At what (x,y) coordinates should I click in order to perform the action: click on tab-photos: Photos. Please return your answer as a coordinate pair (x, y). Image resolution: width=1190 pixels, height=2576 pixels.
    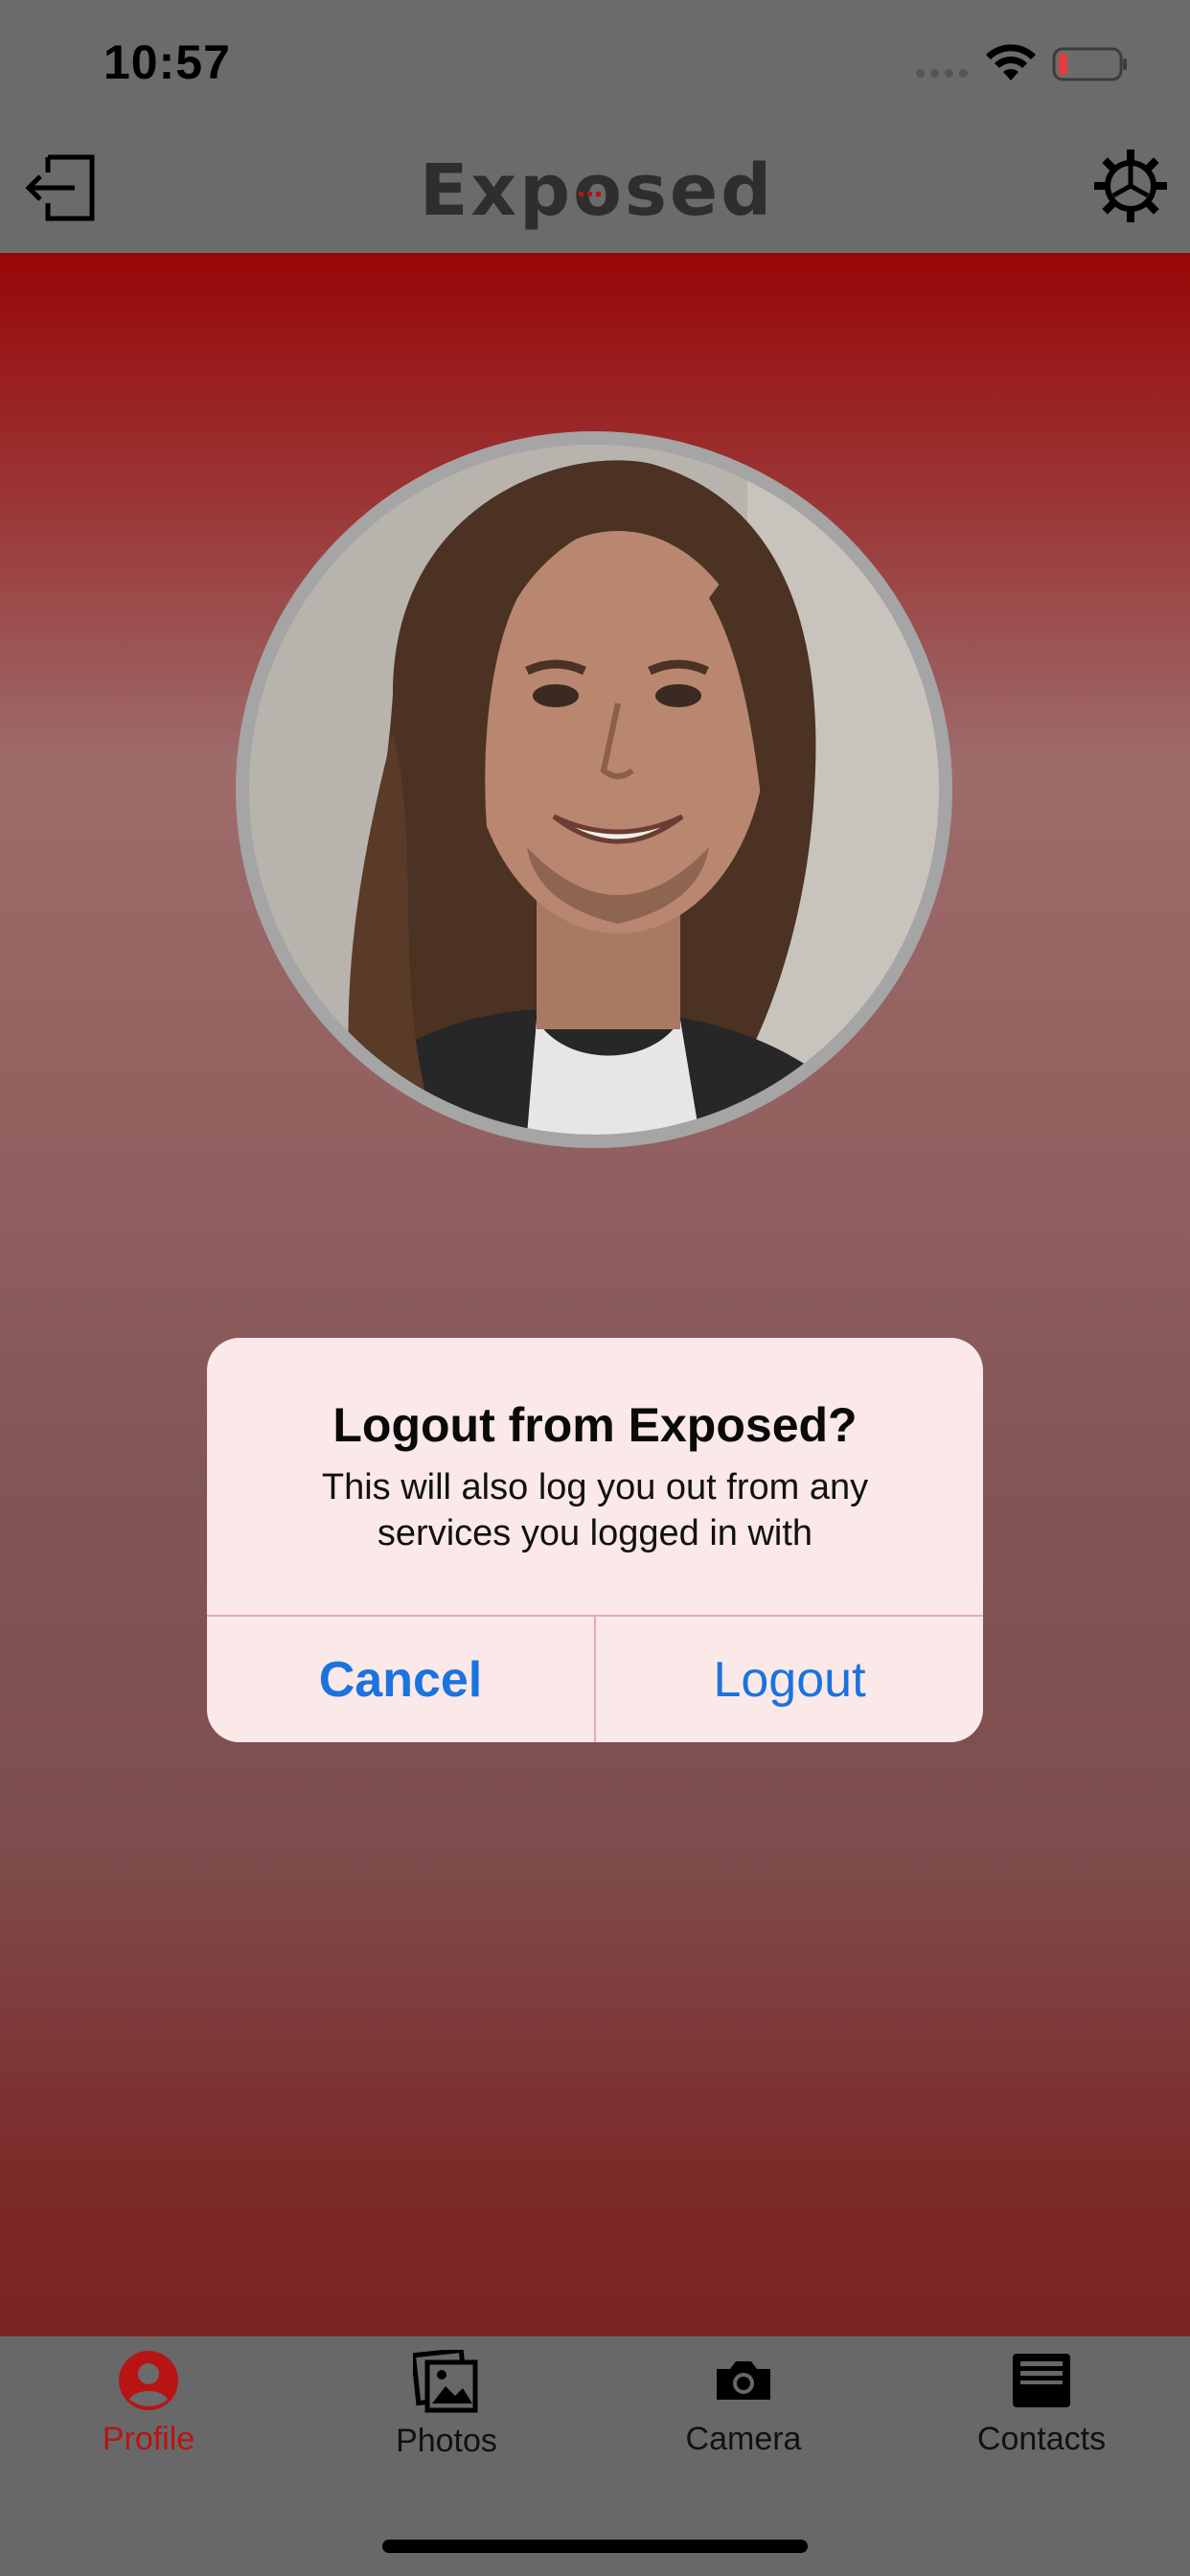
    Looking at the image, I should click on (447, 2431).